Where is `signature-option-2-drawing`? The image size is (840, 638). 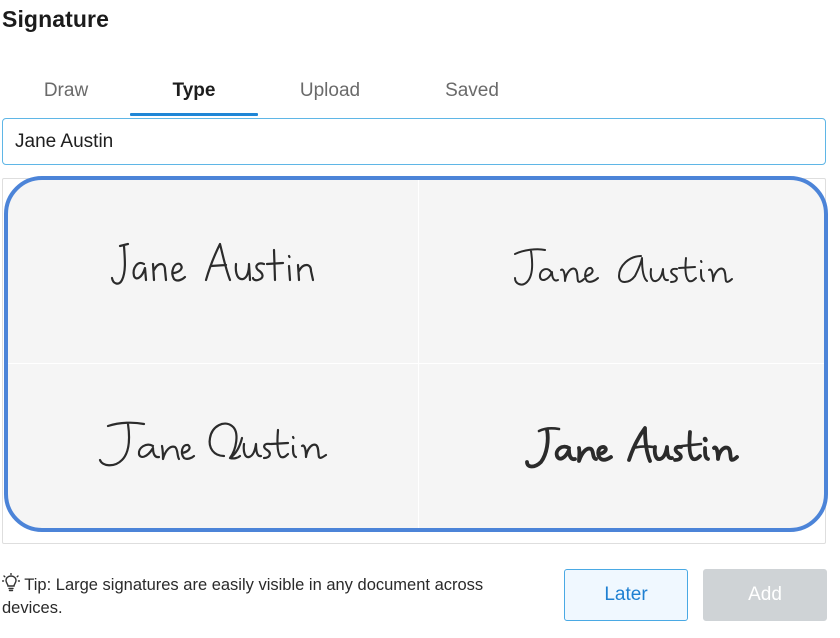 signature-option-2-drawing is located at coordinates (623, 267).